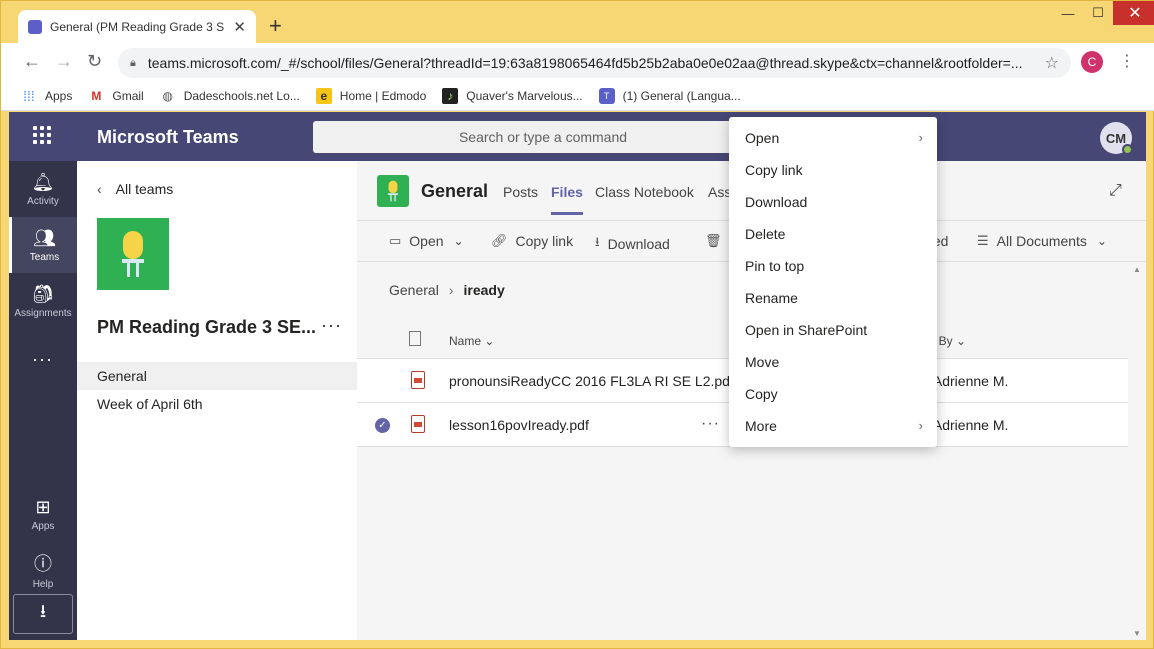  I want to click on scroll-down-icon: ▼, so click(1137, 633).